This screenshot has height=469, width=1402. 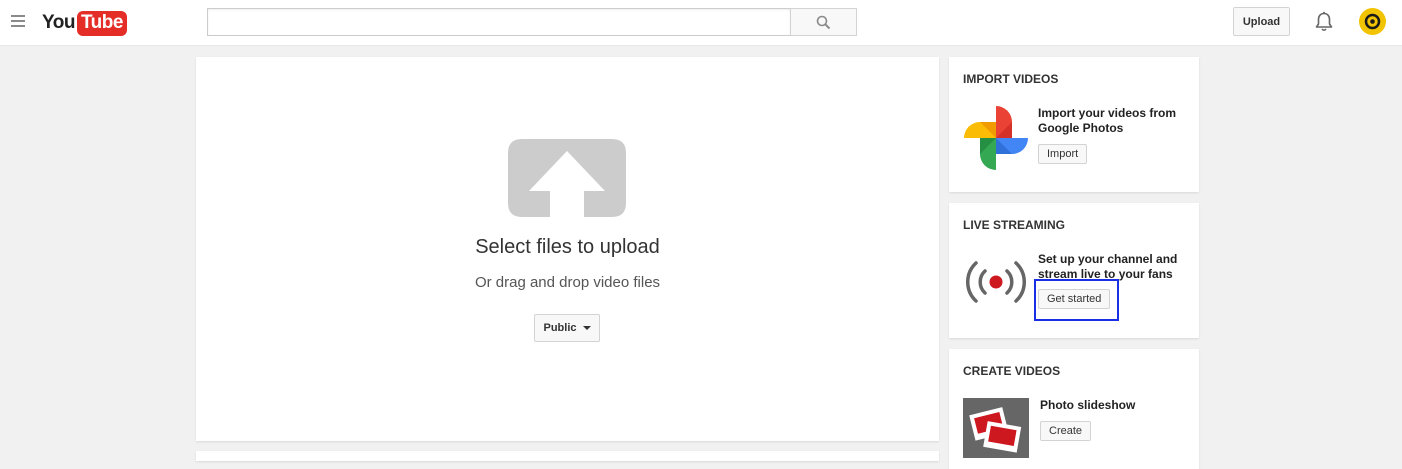 I want to click on search-icon, so click(x=823, y=22).